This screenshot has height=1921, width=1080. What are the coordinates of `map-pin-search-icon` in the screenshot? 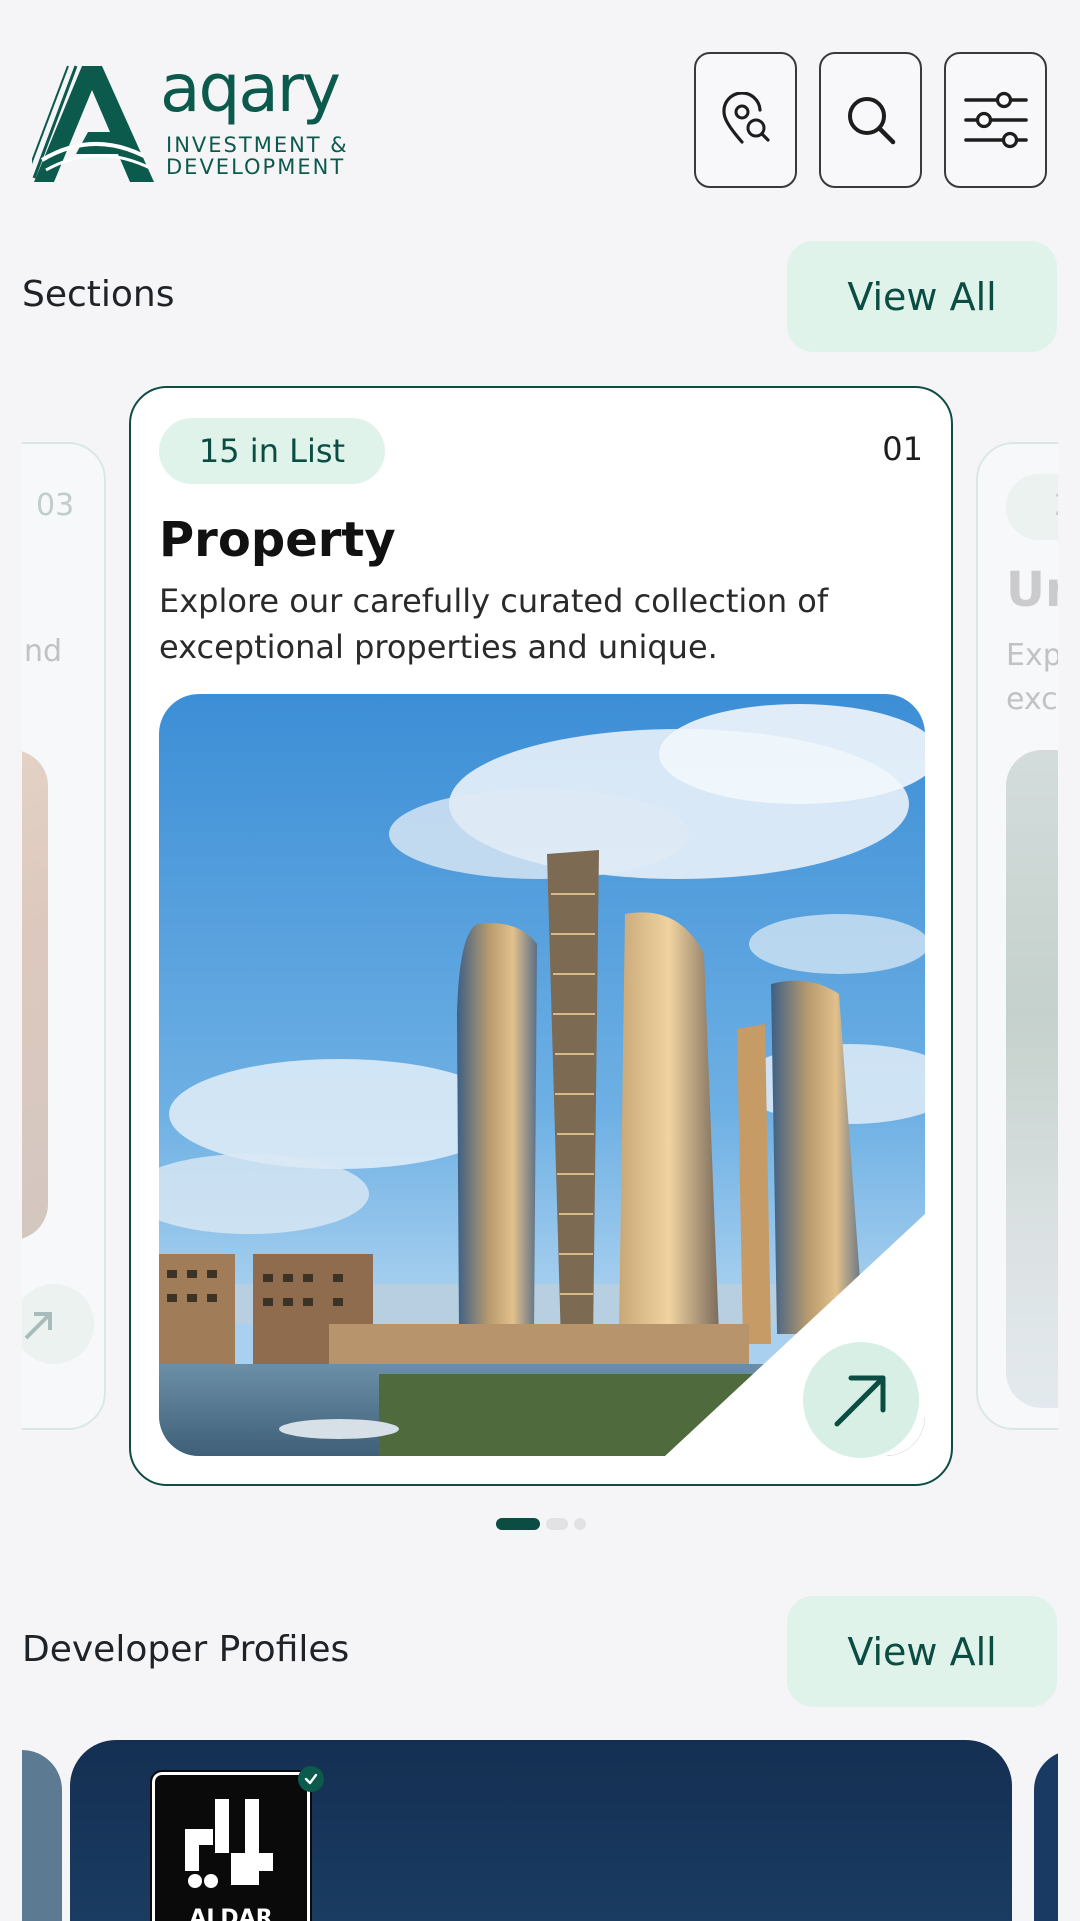 It's located at (745, 118).